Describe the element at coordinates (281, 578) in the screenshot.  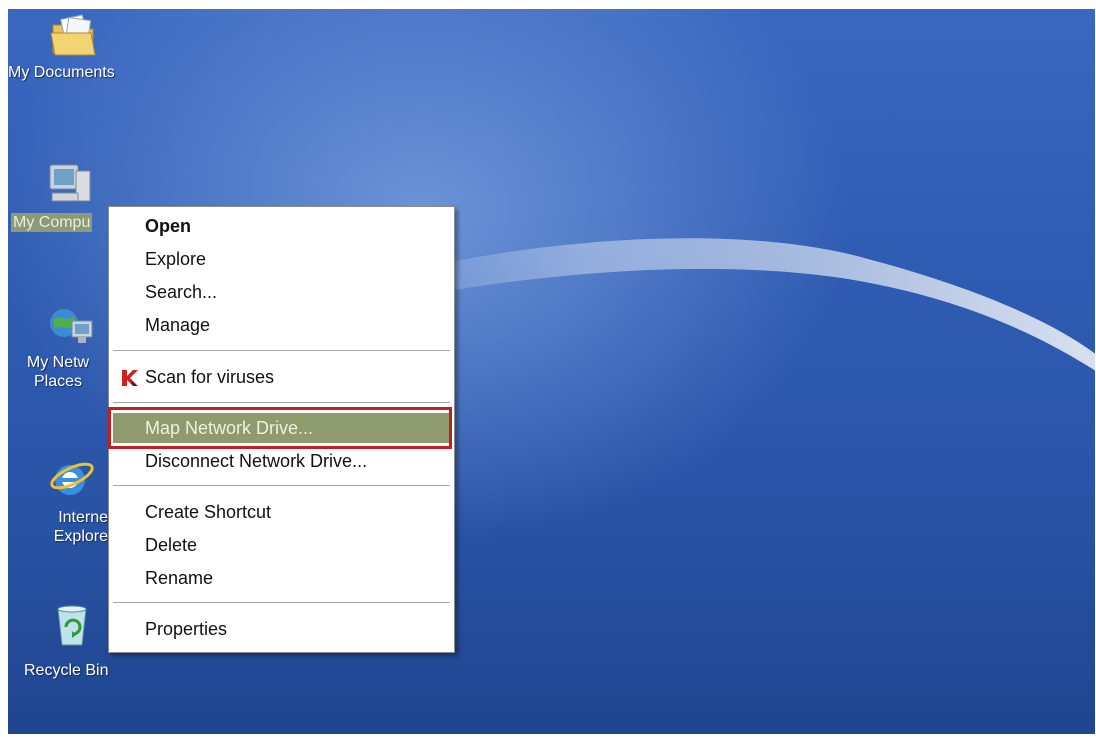
I see `menu-item-rename: Rename` at that location.